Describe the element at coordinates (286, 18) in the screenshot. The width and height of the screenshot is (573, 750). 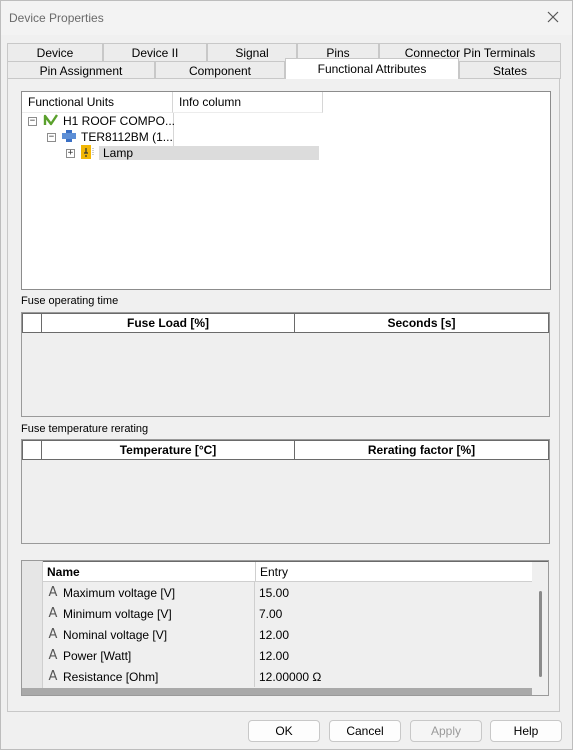
I see `title-bar: Device Properties` at that location.